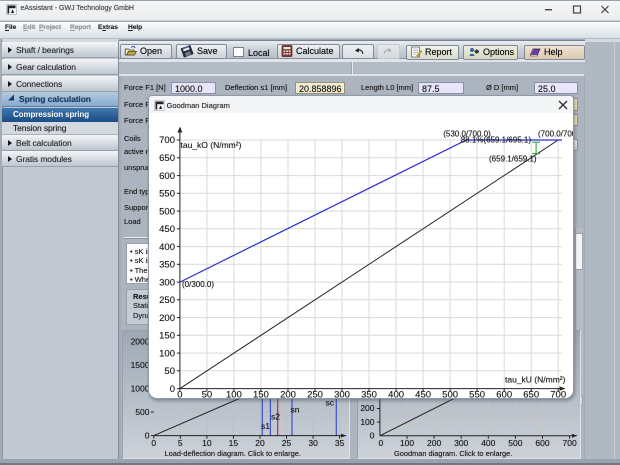  Describe the element at coordinates (140, 365) in the screenshot. I see `svg-text: 1500` at that location.